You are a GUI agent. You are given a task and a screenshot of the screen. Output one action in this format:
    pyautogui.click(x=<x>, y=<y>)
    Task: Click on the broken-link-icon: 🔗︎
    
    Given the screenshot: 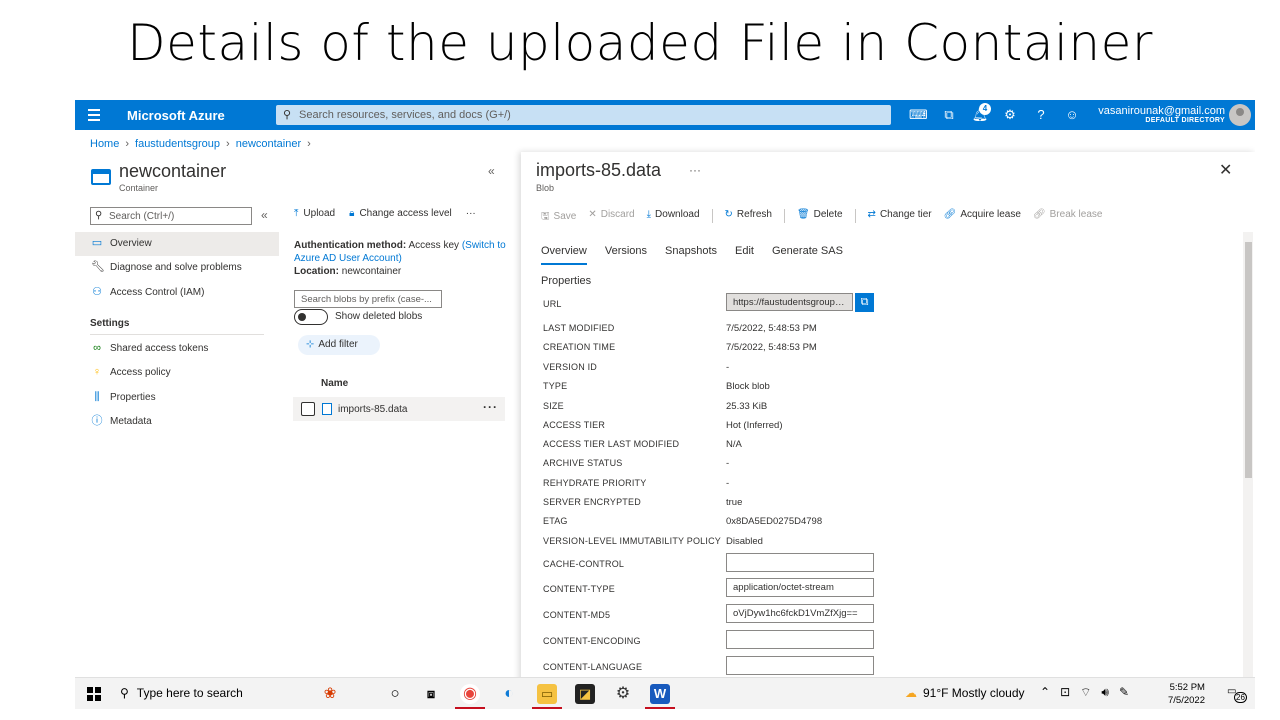 What is the action you would take?
    pyautogui.click(x=1039, y=214)
    